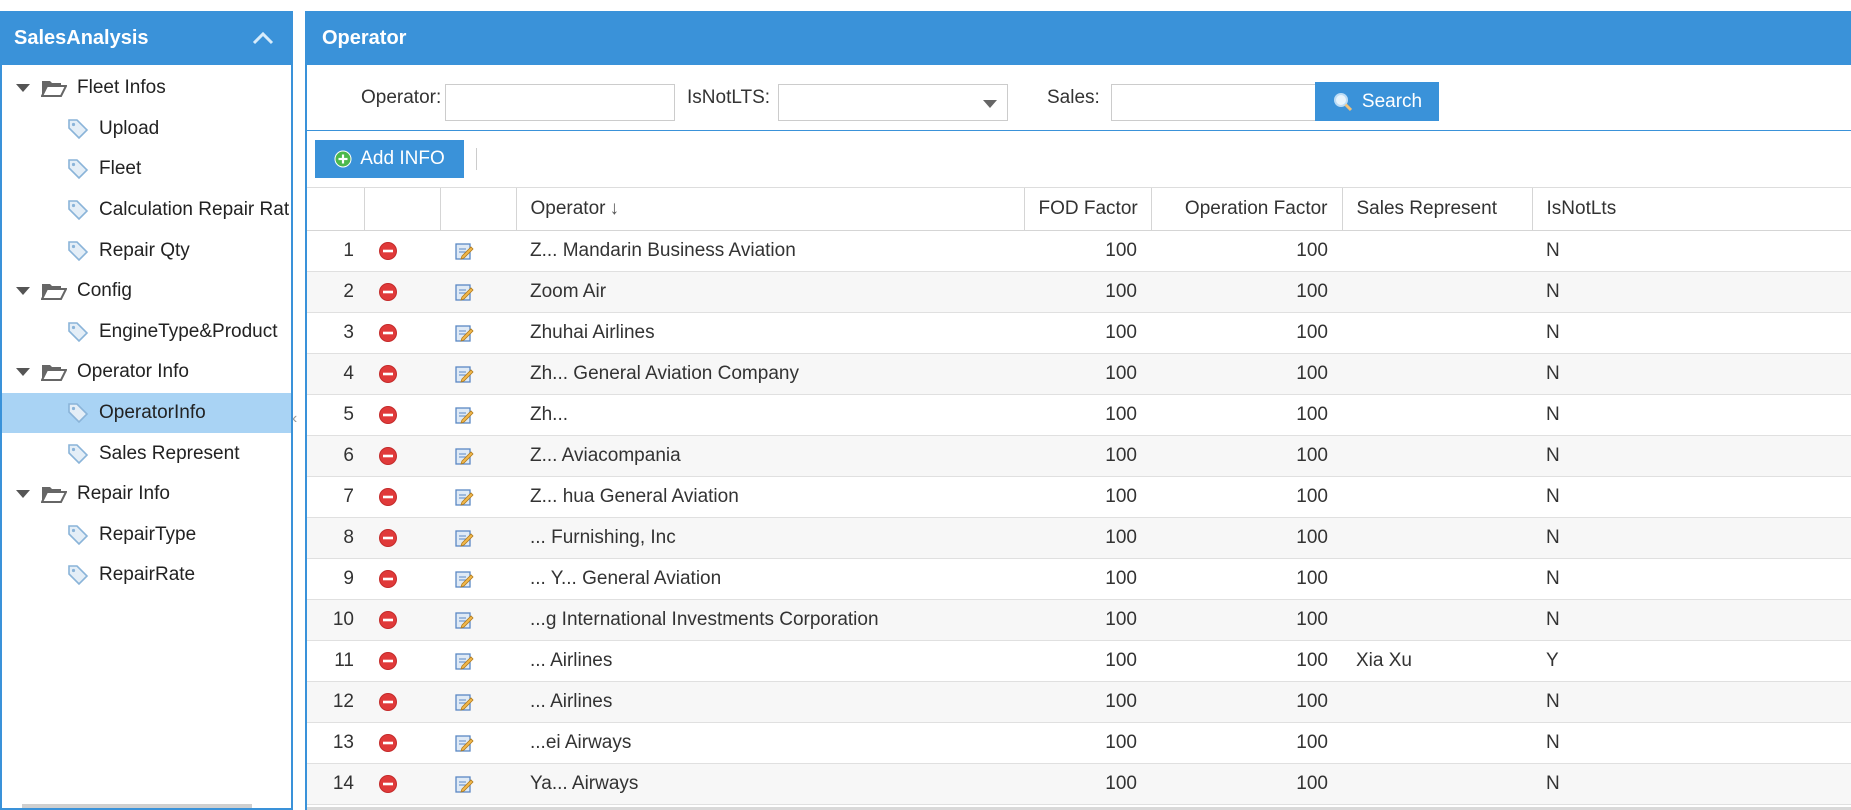 This screenshot has height=810, width=1851. What do you see at coordinates (560, 102) in the screenshot?
I see `operator-input` at bounding box center [560, 102].